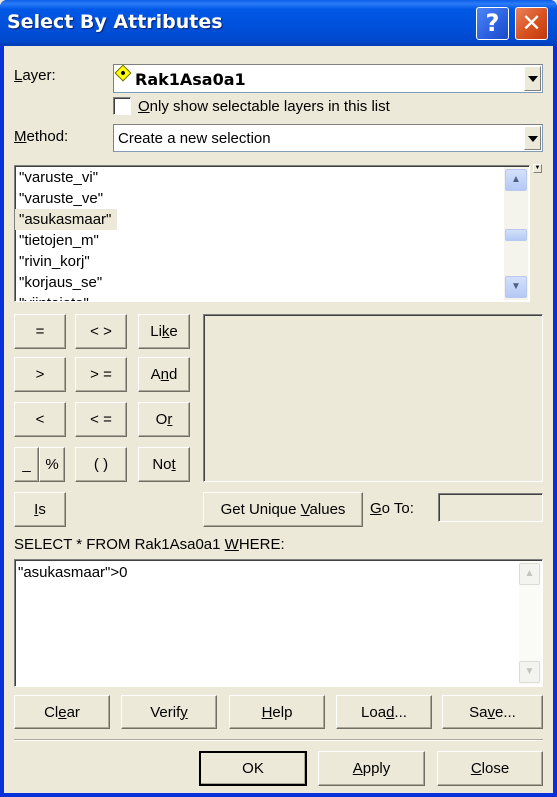  I want to click on fields-scrollbar: ▲ ▼, so click(516, 233).